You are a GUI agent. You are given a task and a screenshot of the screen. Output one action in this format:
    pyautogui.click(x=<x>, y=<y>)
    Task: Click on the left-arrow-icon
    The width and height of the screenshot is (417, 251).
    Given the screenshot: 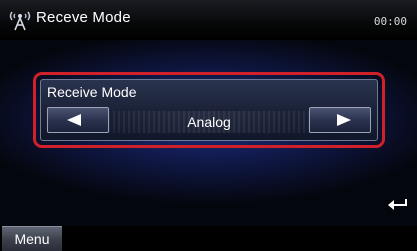 What is the action you would take?
    pyautogui.click(x=74, y=120)
    